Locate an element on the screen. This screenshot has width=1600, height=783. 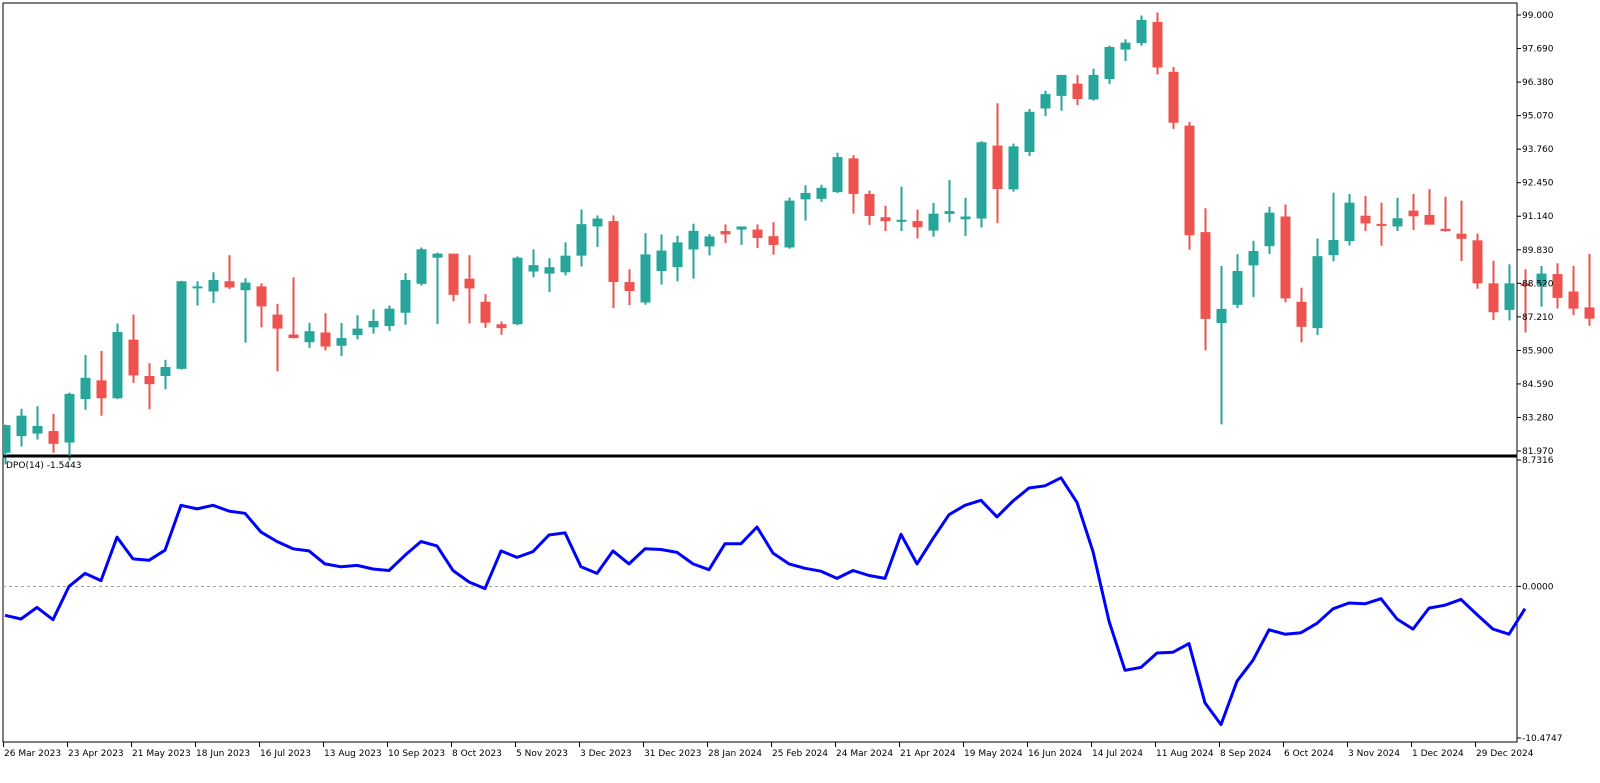
dpo-axis: 8.73160.0000-10.4747 is located at coordinates (1539, 600).